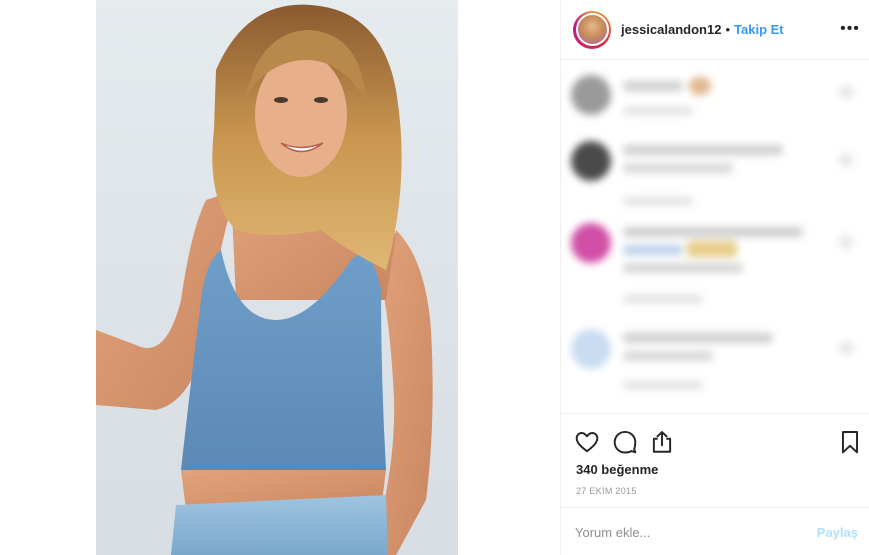  I want to click on avatar-image, so click(592, 29).